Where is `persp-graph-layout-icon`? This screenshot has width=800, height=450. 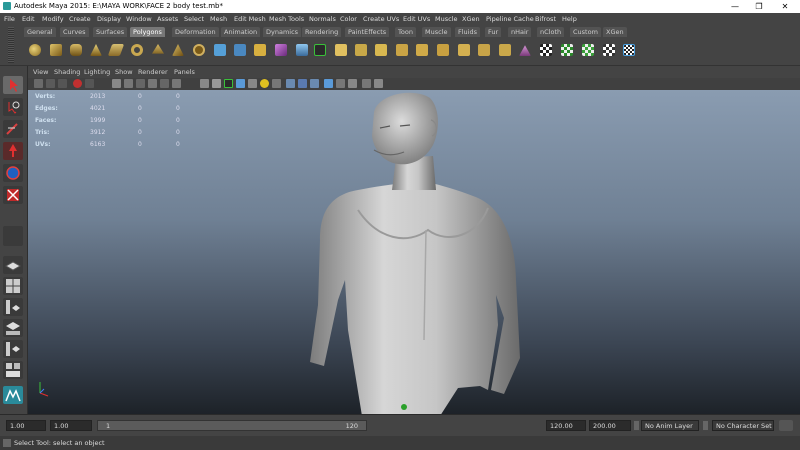 persp-graph-layout-icon is located at coordinates (13, 328).